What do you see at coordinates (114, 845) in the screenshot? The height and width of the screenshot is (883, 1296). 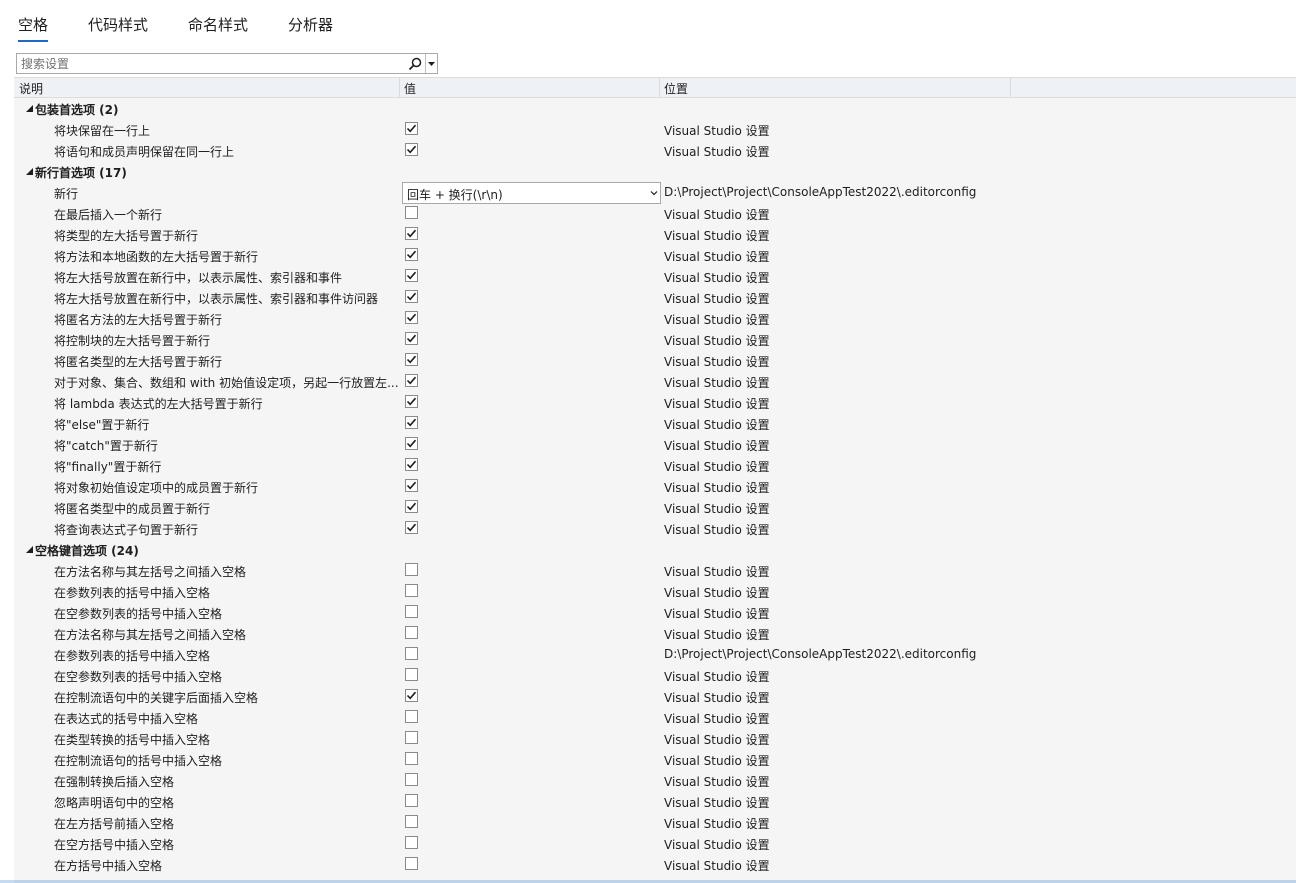 I see `setting-label: 在空方括号中插入空格` at bounding box center [114, 845].